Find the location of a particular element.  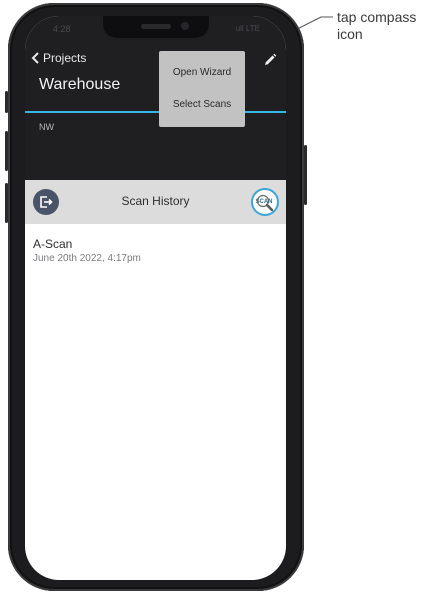

status-signal: ull LTE is located at coordinates (247, 28).